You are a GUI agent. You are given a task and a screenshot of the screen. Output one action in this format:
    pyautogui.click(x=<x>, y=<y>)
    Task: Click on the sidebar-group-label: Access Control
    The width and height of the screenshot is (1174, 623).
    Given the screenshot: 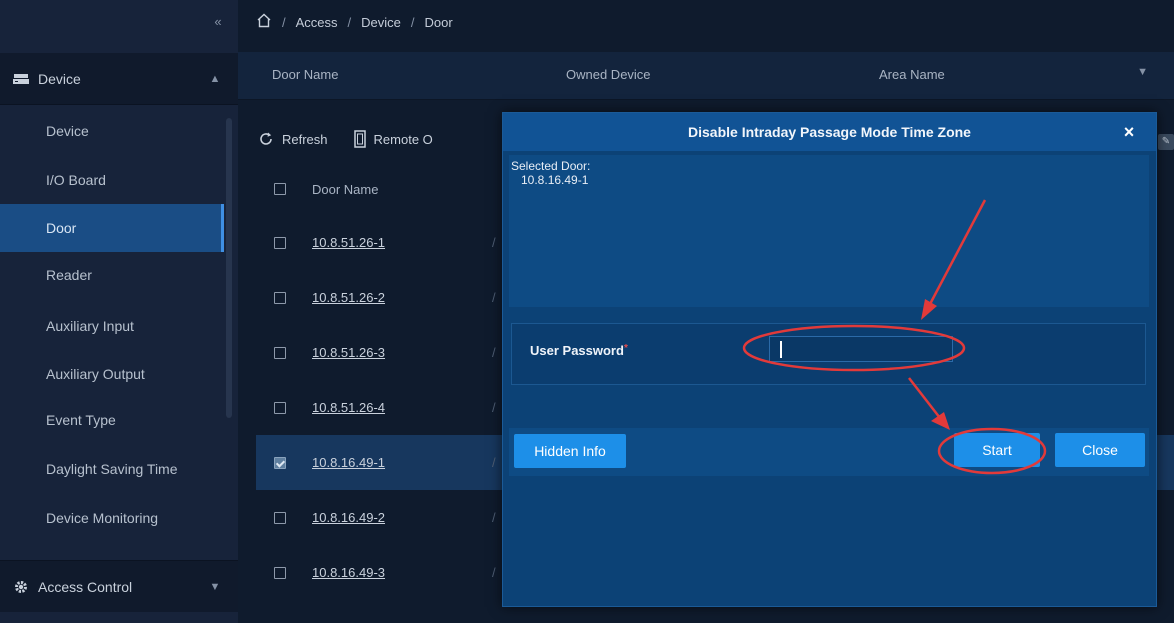 What is the action you would take?
    pyautogui.click(x=85, y=586)
    